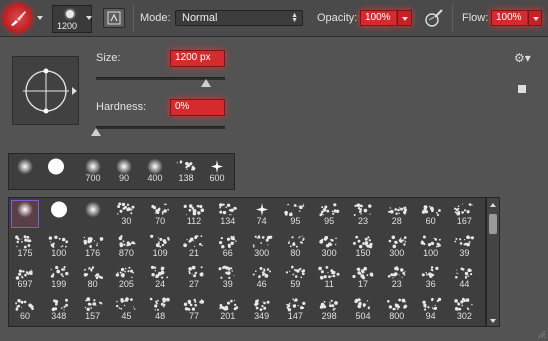 This screenshot has width=548, height=341. Describe the element at coordinates (239, 18) in the screenshot. I see `blend-mode-select: Normal ▲ ▼` at that location.